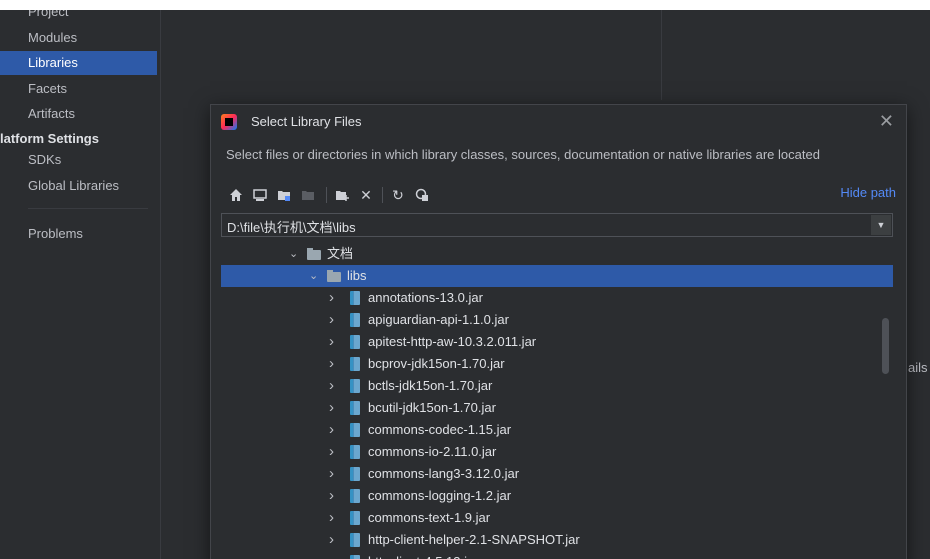 The height and width of the screenshot is (559, 930). Describe the element at coordinates (260, 195) in the screenshot. I see `desktop-icon` at that location.